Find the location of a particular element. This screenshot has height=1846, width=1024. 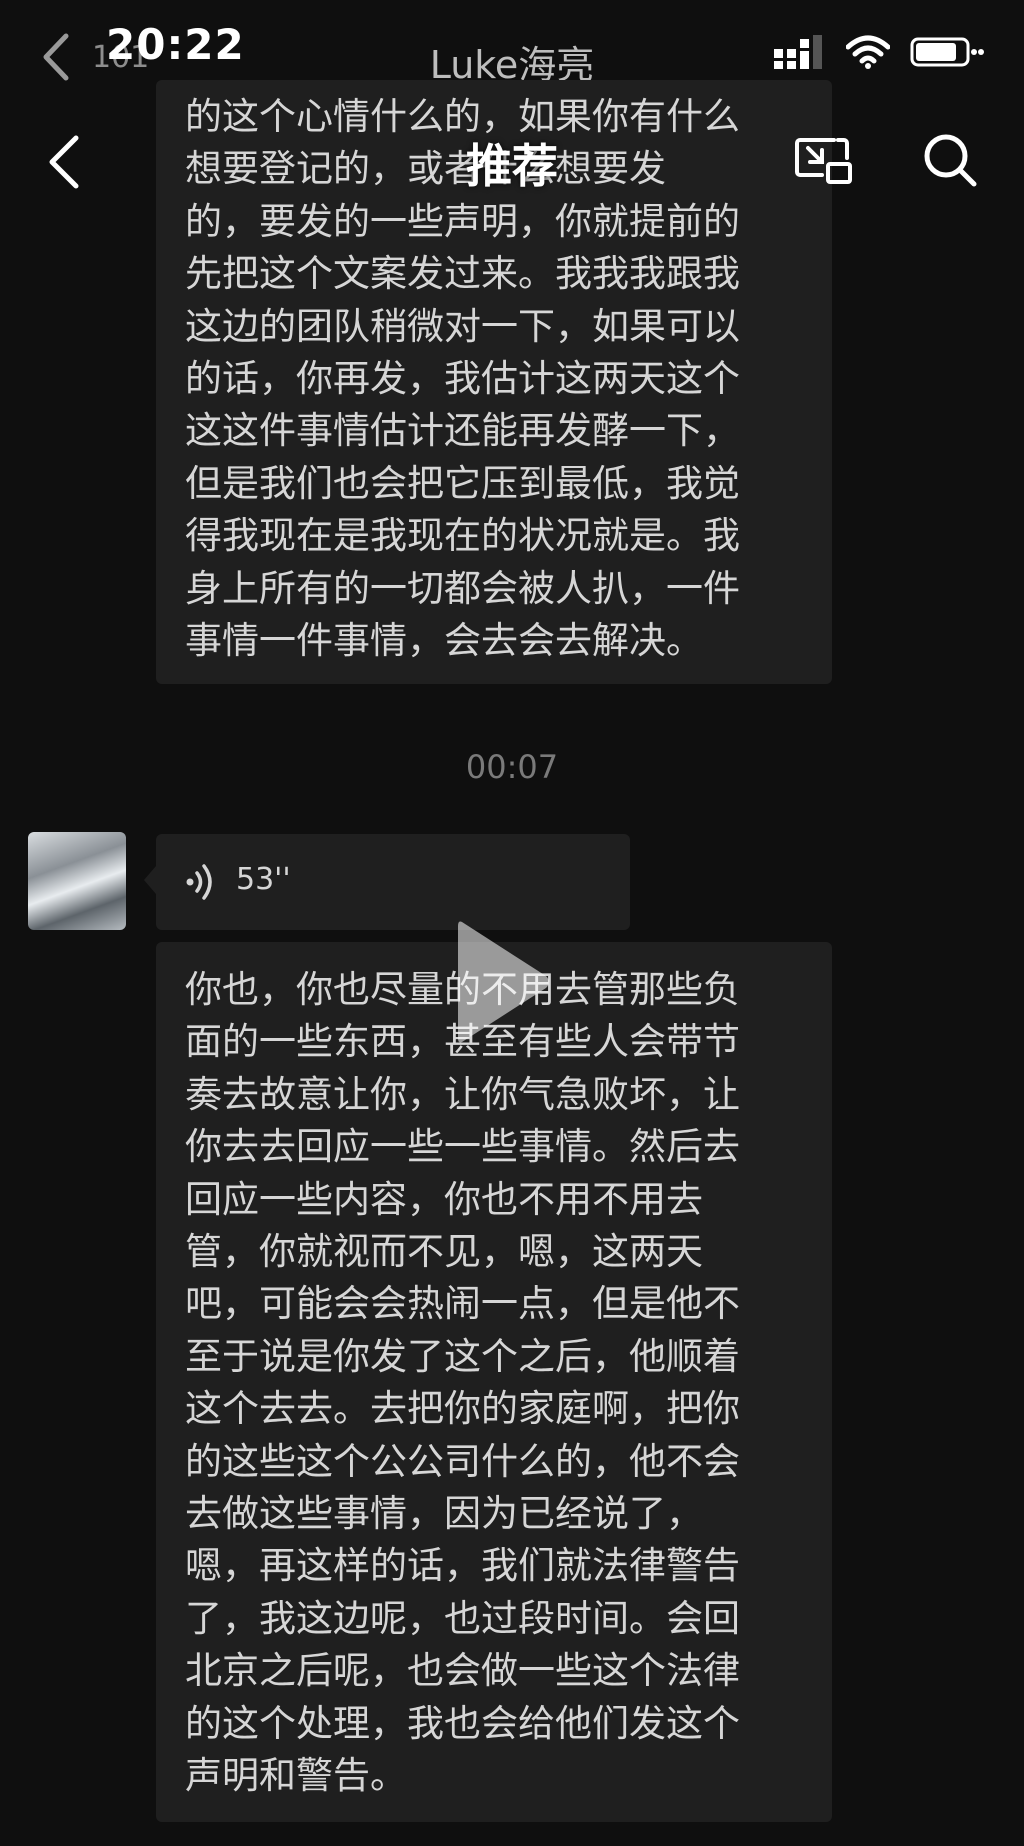

voice-message-bubble: 53'' is located at coordinates (387, 882).